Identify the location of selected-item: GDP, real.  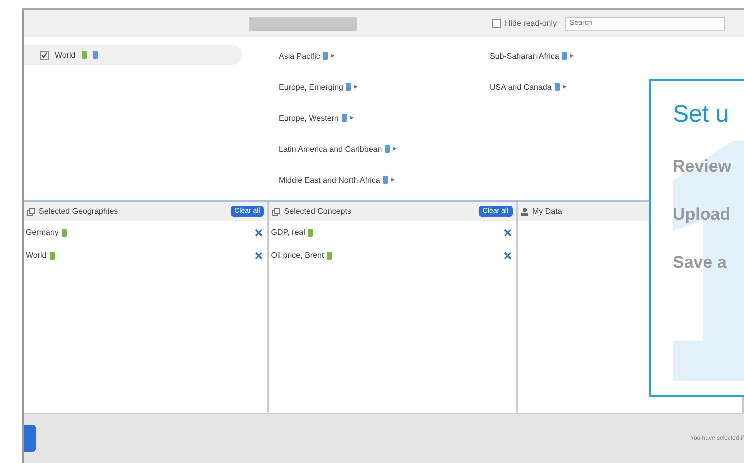
(288, 232).